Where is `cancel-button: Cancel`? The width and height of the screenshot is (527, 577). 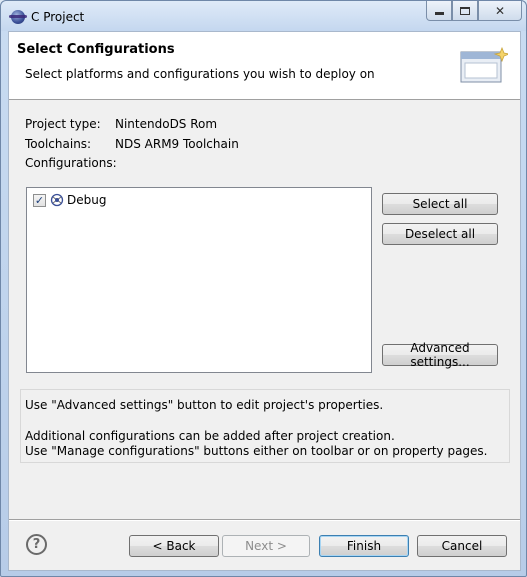 cancel-button: Cancel is located at coordinates (462, 546).